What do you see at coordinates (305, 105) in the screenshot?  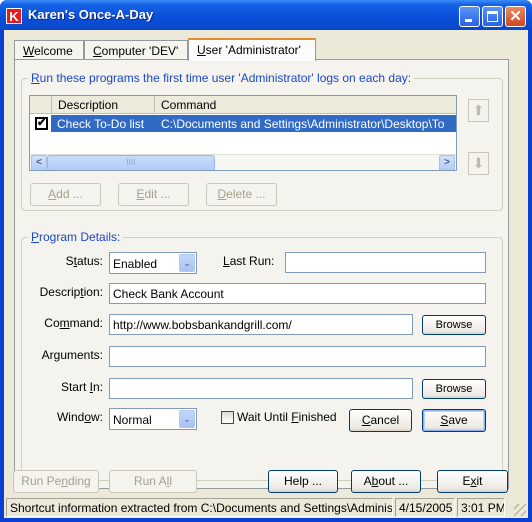 I see `column-header-command: Command` at bounding box center [305, 105].